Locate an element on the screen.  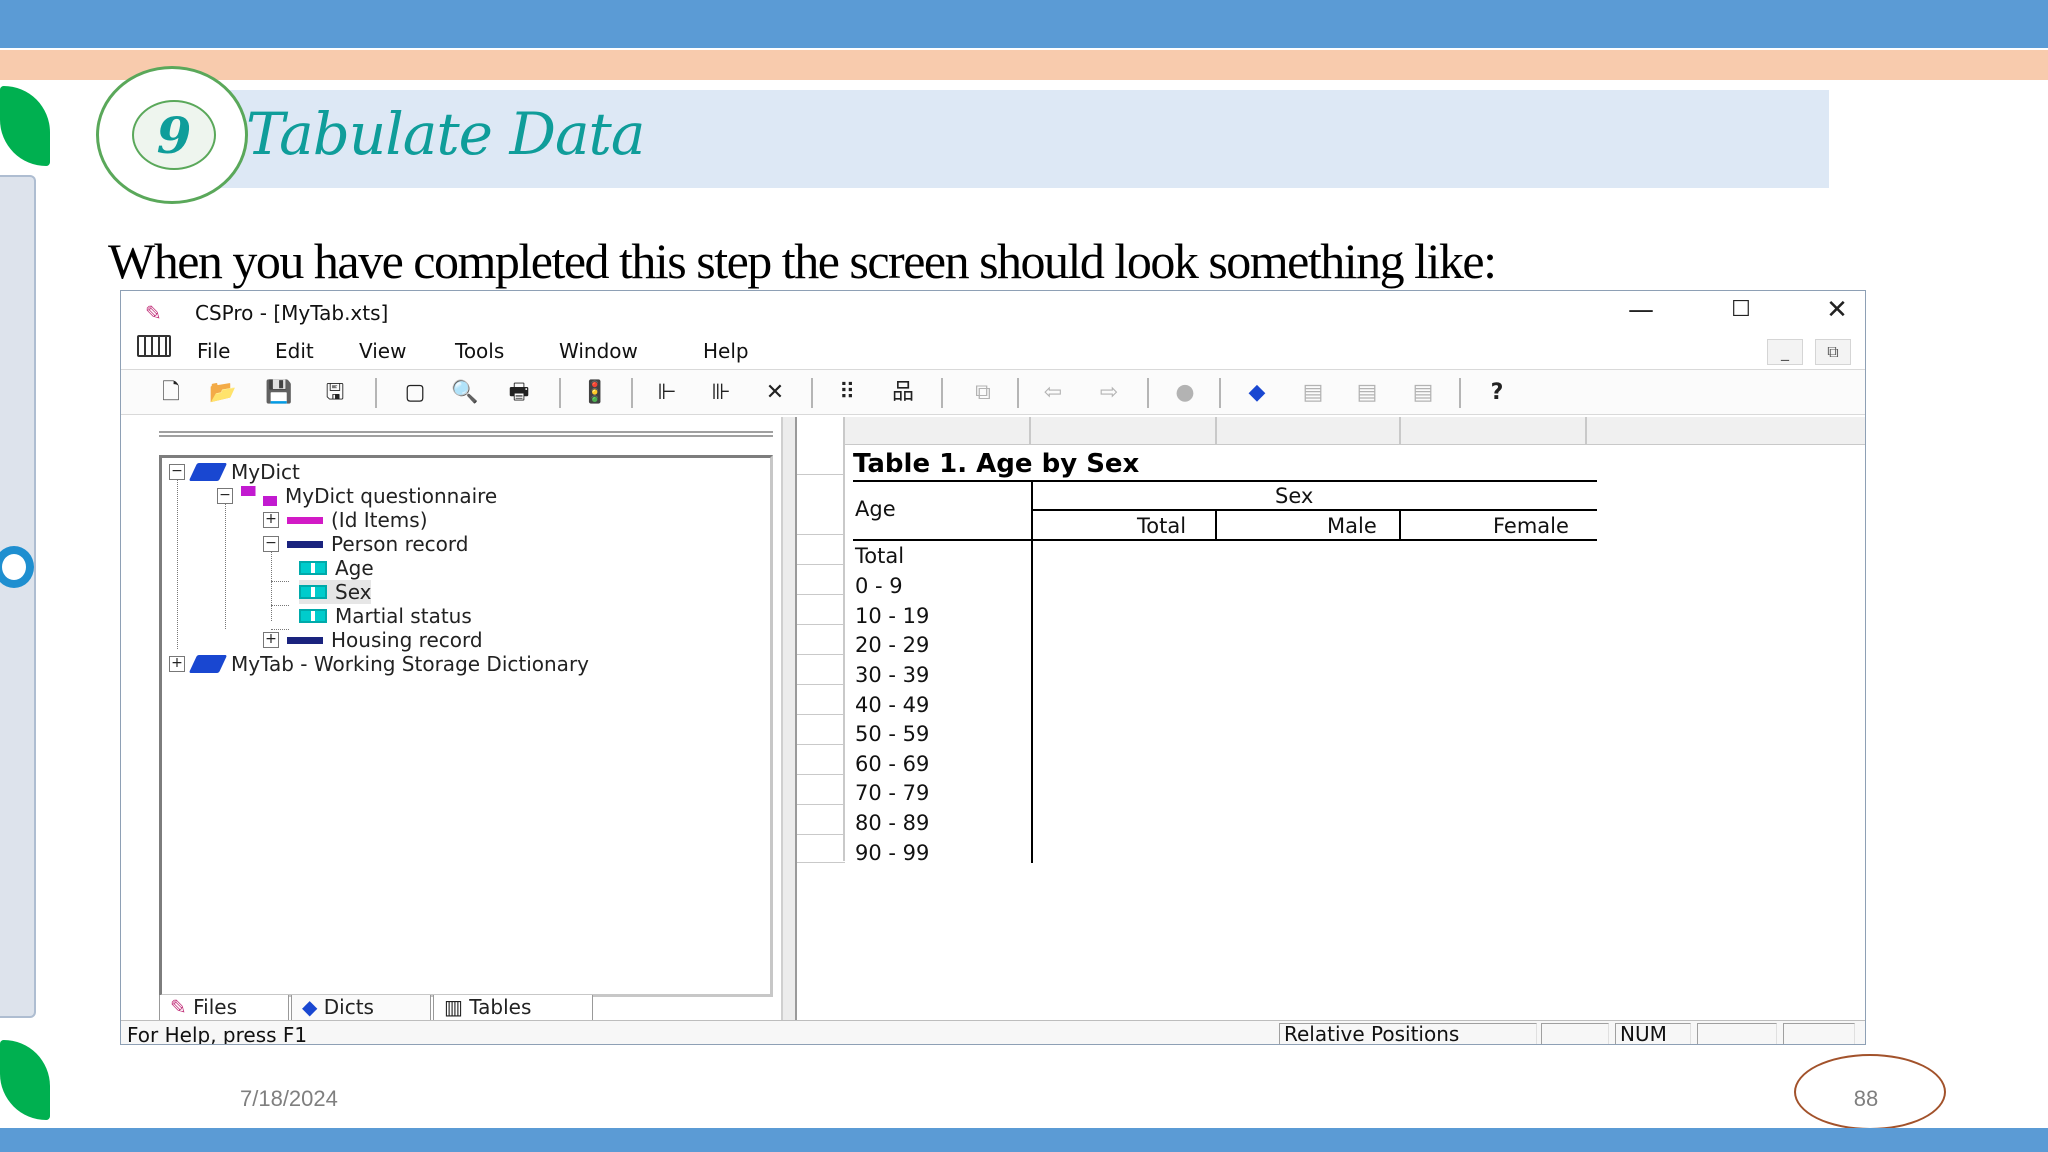
menu-window: Window is located at coordinates (598, 351).